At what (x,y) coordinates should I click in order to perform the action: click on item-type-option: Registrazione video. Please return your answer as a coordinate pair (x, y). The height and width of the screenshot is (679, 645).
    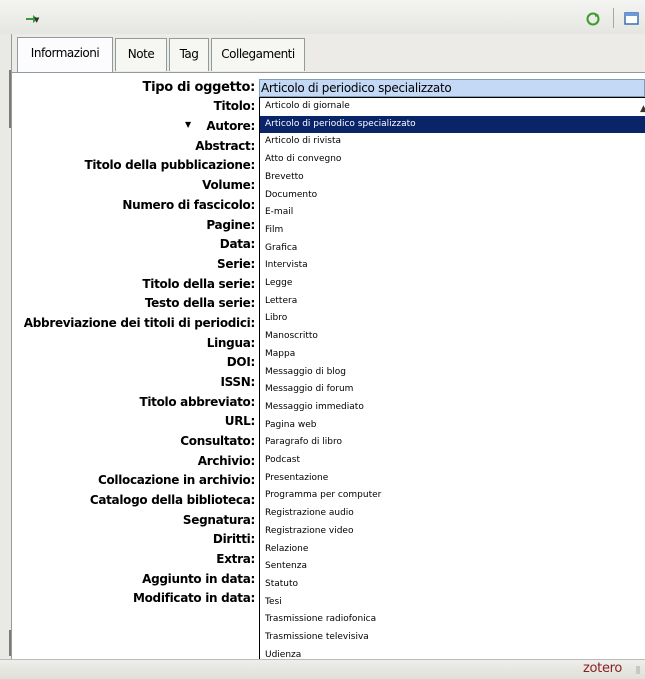
    Looking at the image, I should click on (452, 532).